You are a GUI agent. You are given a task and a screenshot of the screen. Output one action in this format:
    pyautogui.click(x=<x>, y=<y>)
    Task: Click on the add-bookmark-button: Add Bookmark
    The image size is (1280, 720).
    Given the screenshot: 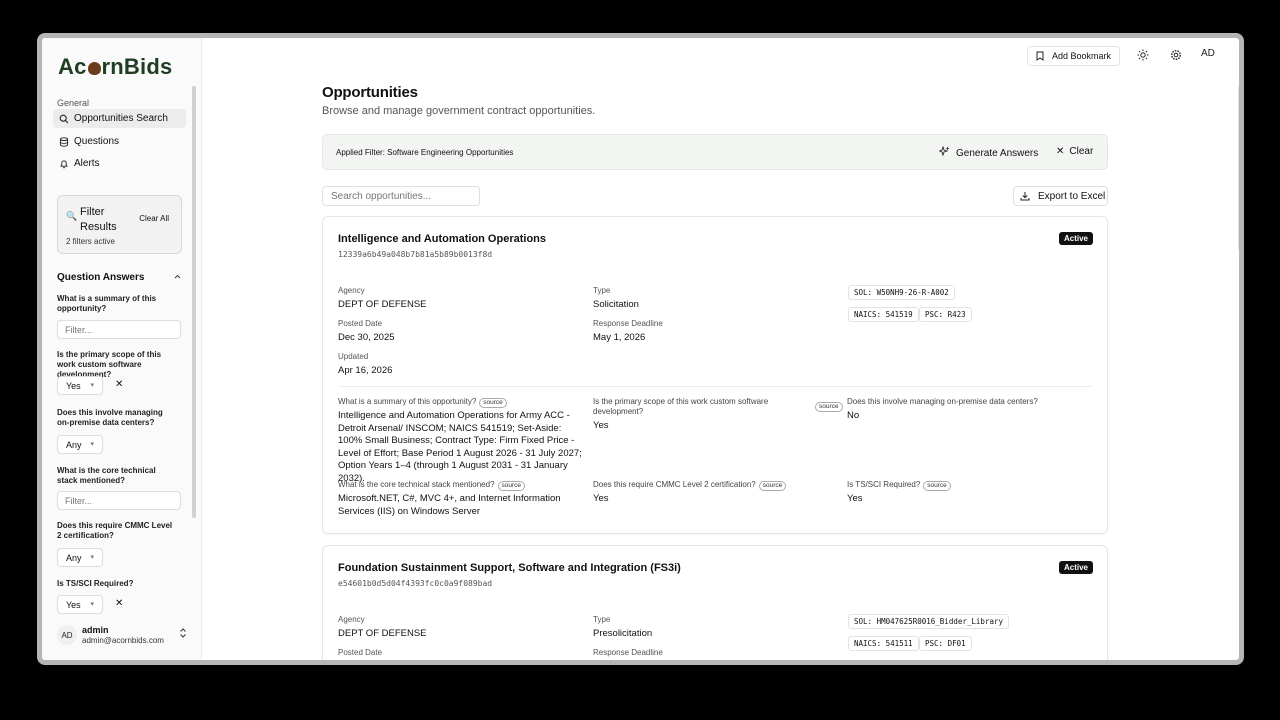 What is the action you would take?
    pyautogui.click(x=1074, y=56)
    